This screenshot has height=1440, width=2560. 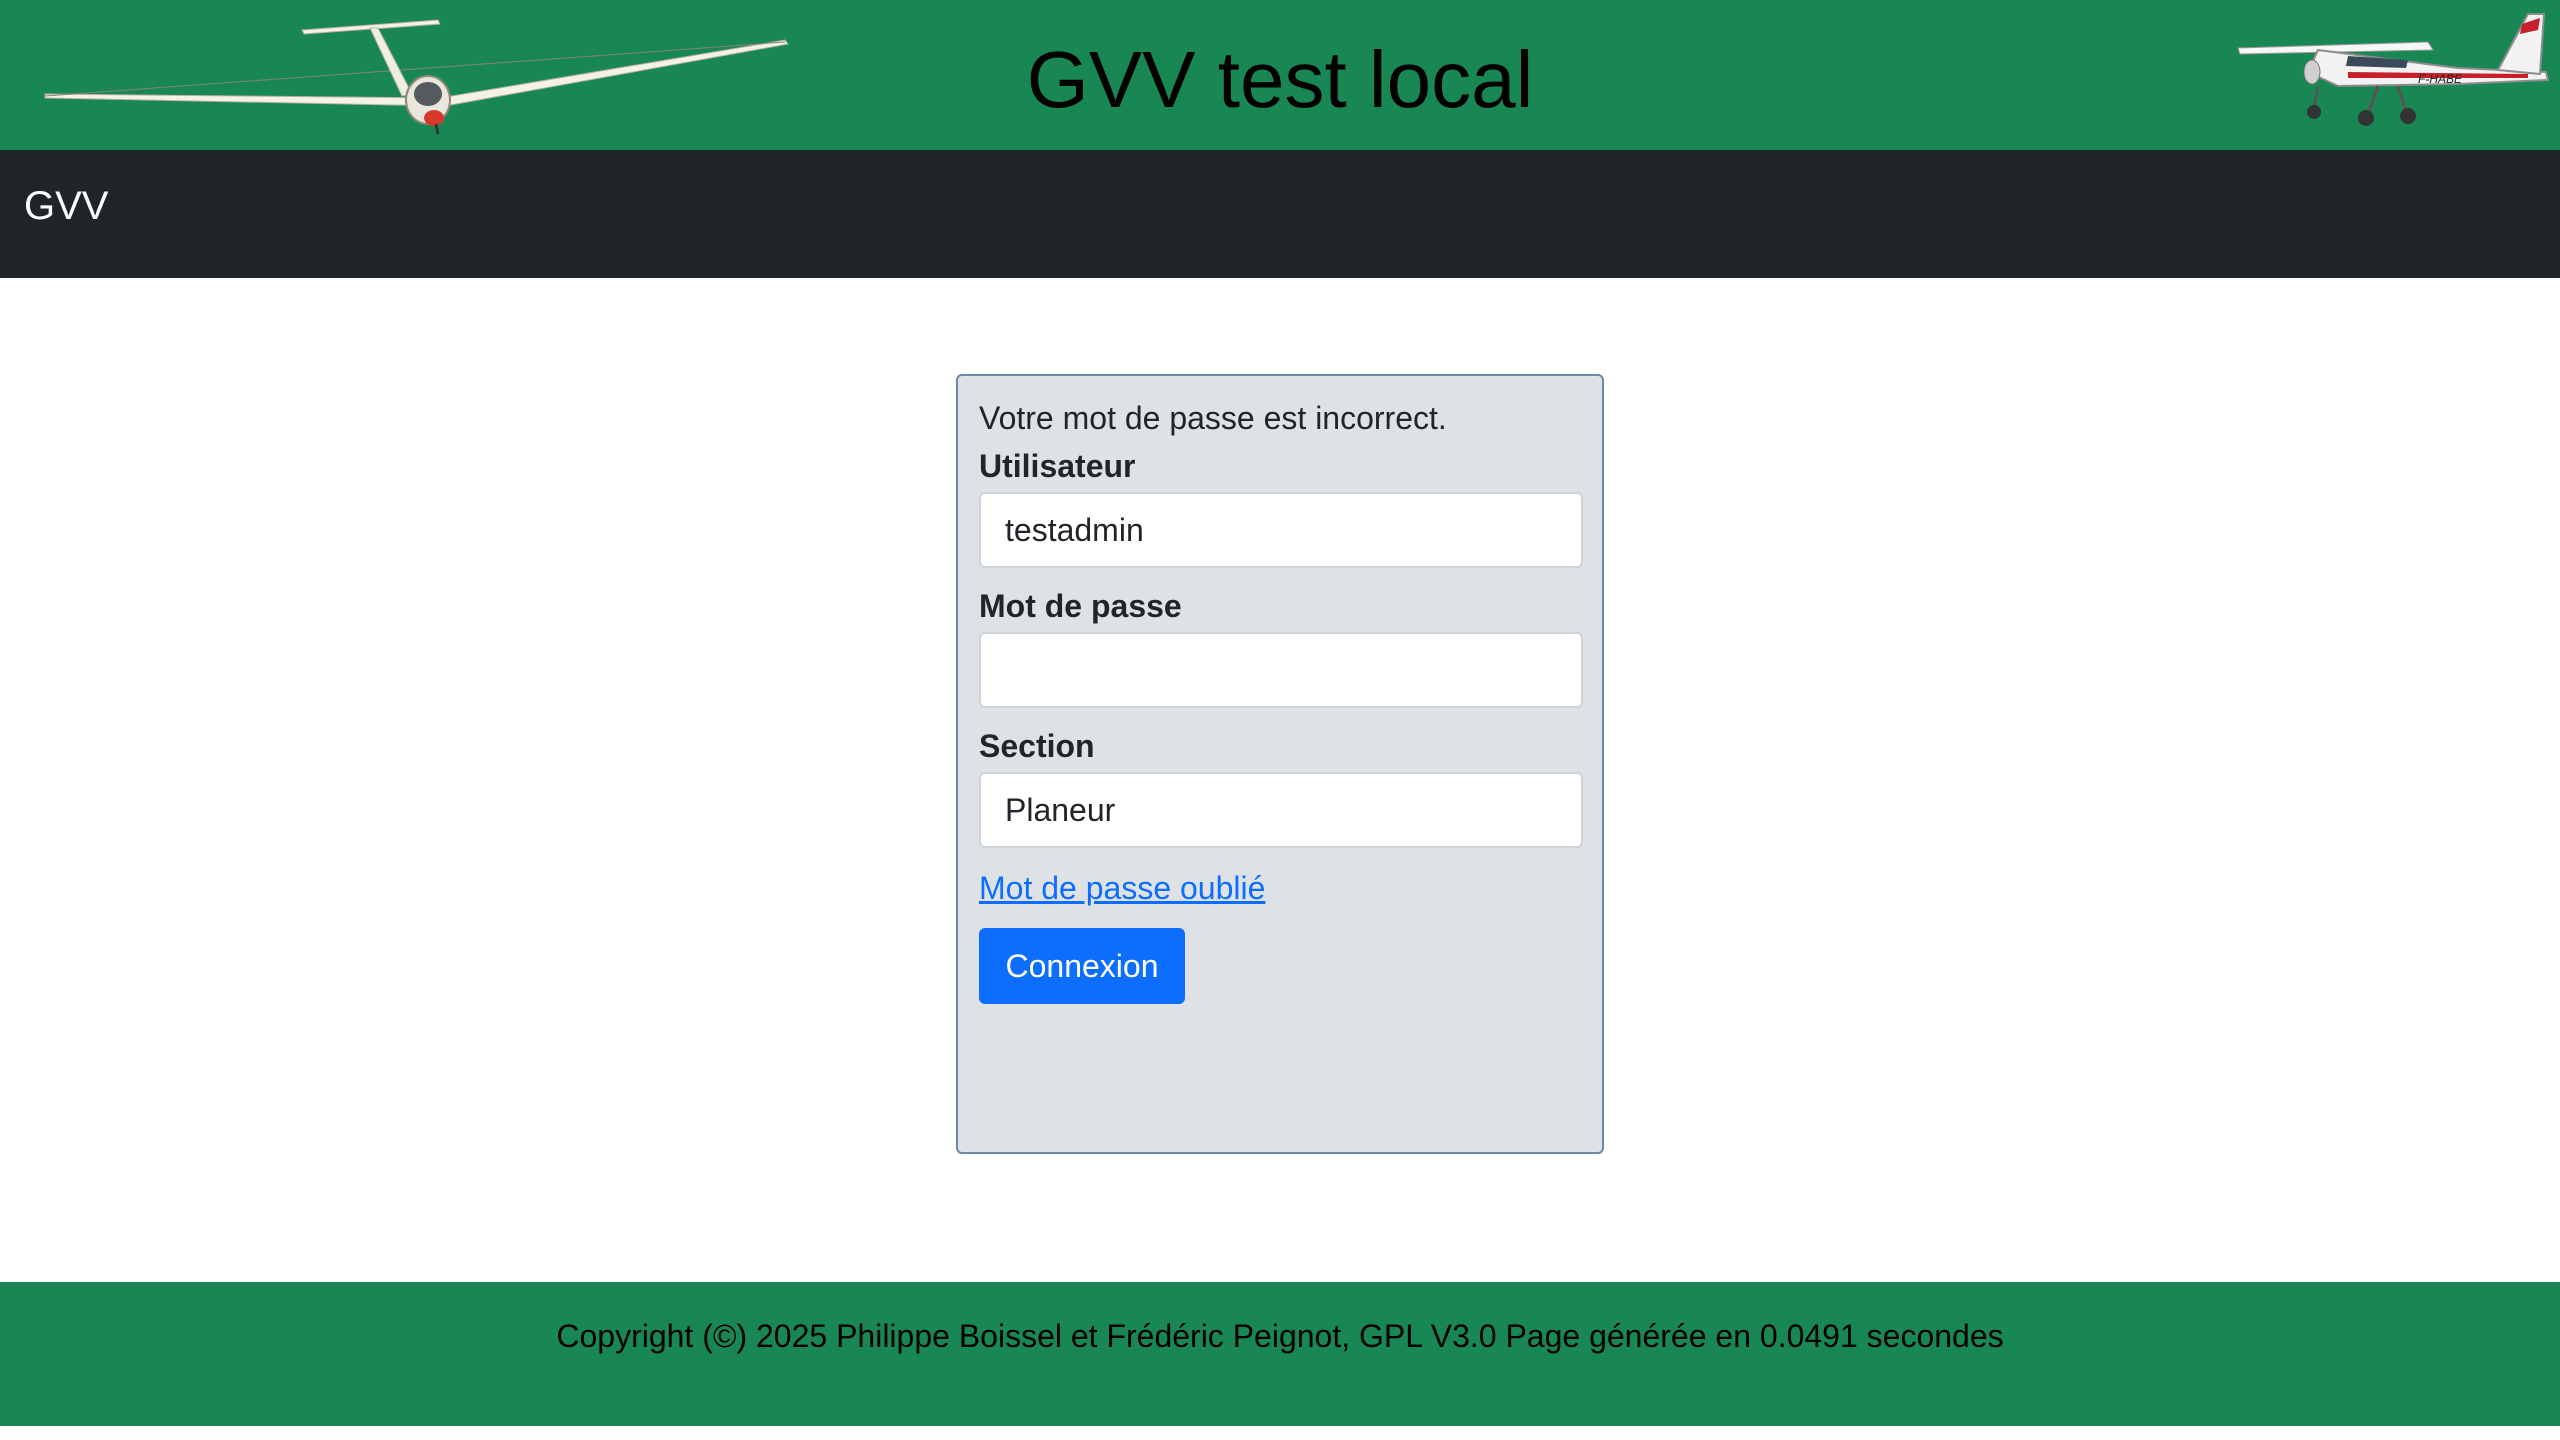 I want to click on site-title: GVV test local, so click(x=1280, y=79).